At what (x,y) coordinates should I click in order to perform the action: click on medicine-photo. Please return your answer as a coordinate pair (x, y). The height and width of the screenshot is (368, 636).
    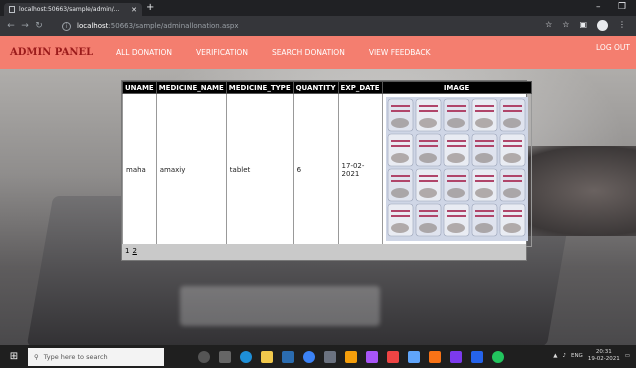
    Looking at the image, I should click on (456, 169).